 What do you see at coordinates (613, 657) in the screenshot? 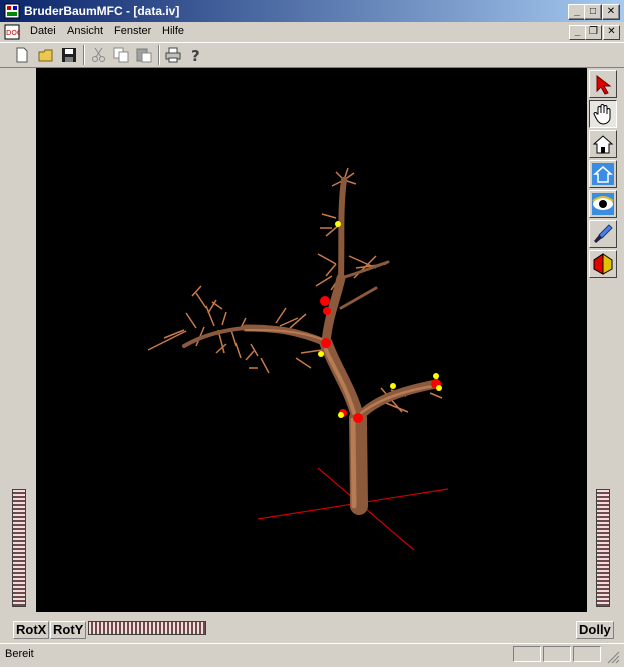
I see `resize-grip-icon` at bounding box center [613, 657].